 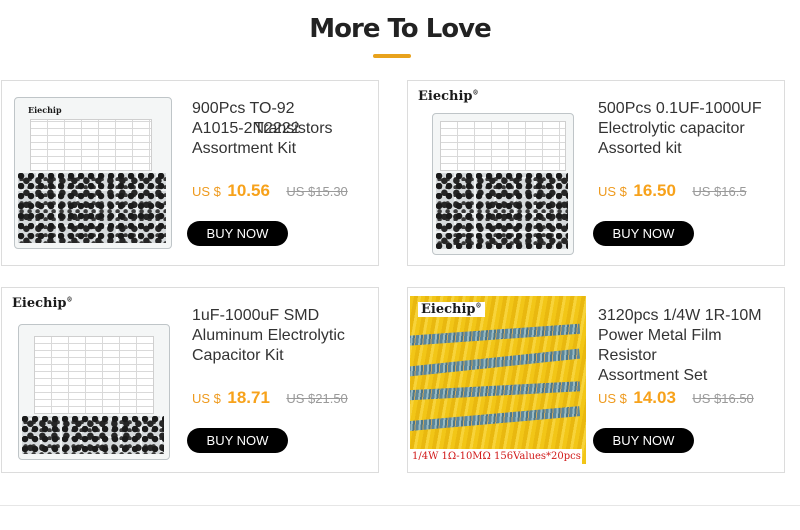 I want to click on title-line: Capacitor Kit, so click(x=238, y=355).